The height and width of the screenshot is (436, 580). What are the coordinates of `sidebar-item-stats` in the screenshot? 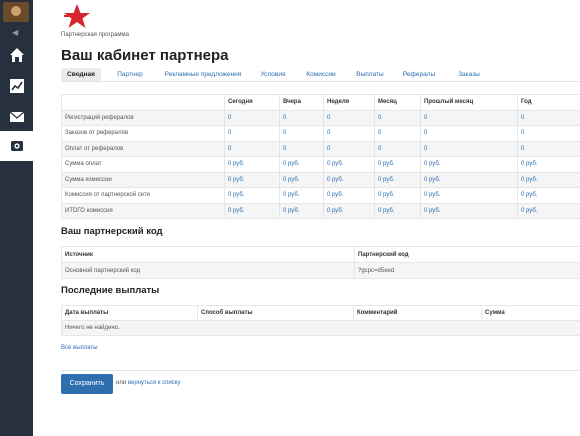 It's located at (16, 86).